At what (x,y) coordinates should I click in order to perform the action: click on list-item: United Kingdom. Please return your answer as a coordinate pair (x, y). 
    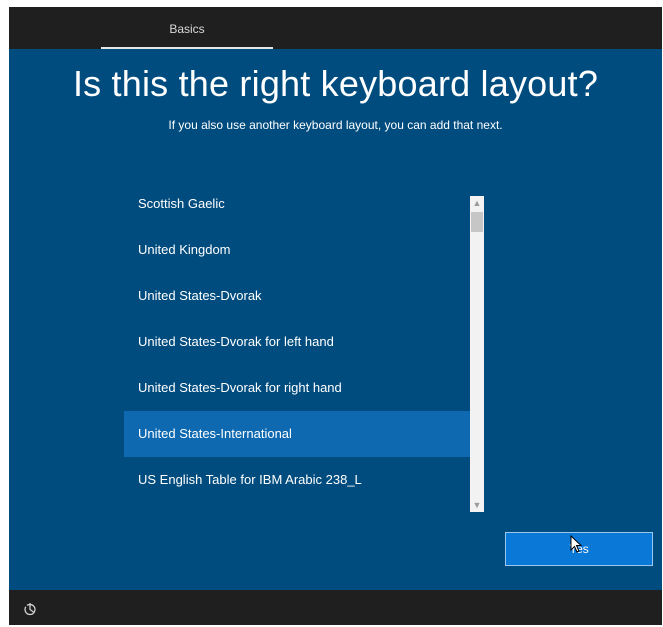
    Looking at the image, I should click on (297, 250).